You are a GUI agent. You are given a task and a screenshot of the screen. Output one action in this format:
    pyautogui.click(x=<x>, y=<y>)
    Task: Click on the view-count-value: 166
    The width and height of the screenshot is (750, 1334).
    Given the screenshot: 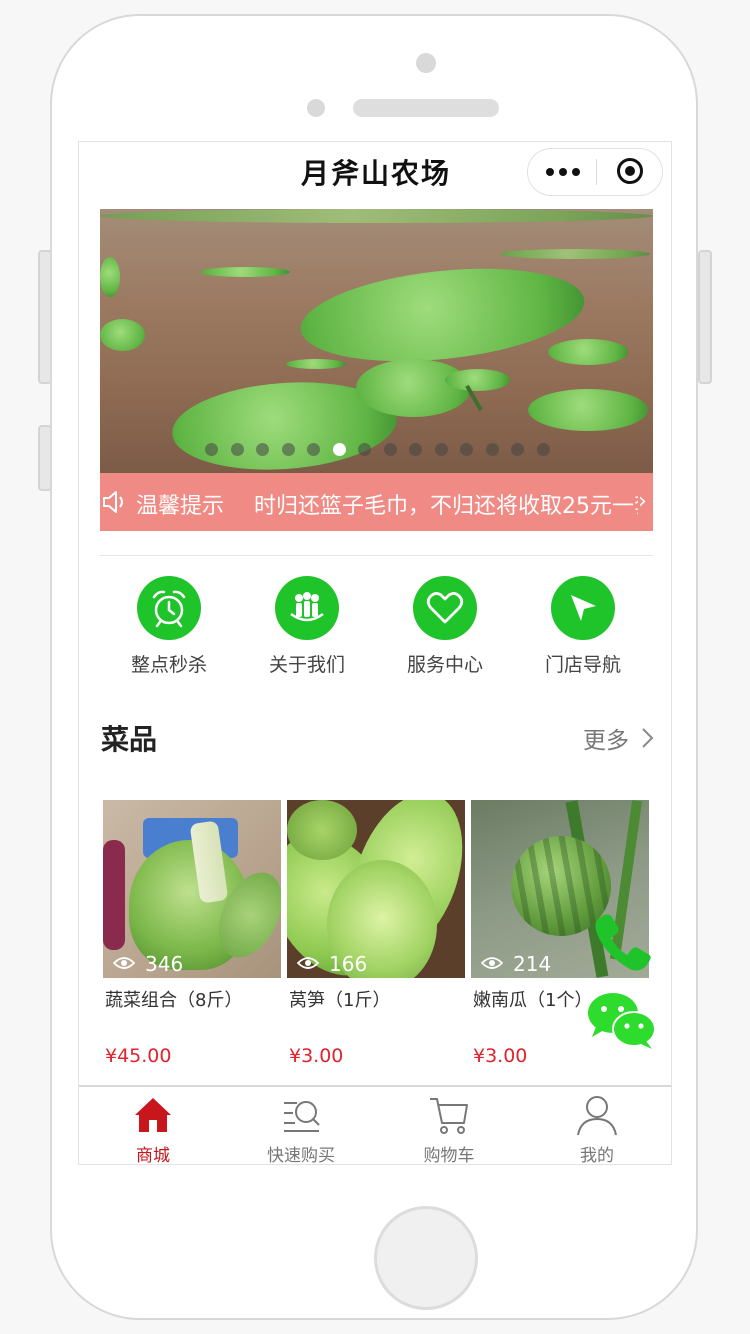 What is the action you would take?
    pyautogui.click(x=348, y=964)
    